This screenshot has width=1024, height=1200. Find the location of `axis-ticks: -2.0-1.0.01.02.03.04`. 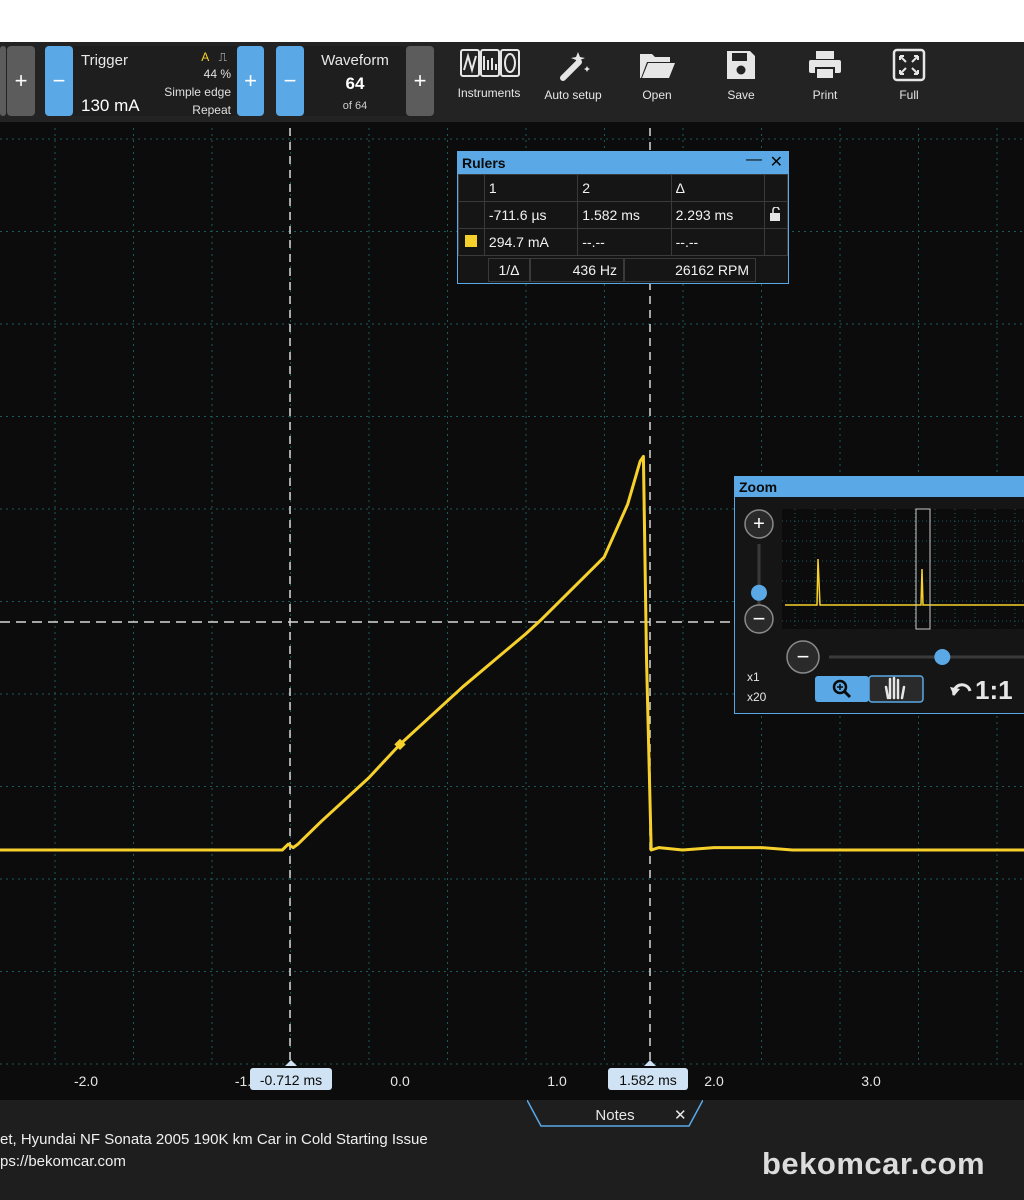

axis-ticks: -2.0-1.0.01.02.03.04 is located at coordinates (477, 1081).